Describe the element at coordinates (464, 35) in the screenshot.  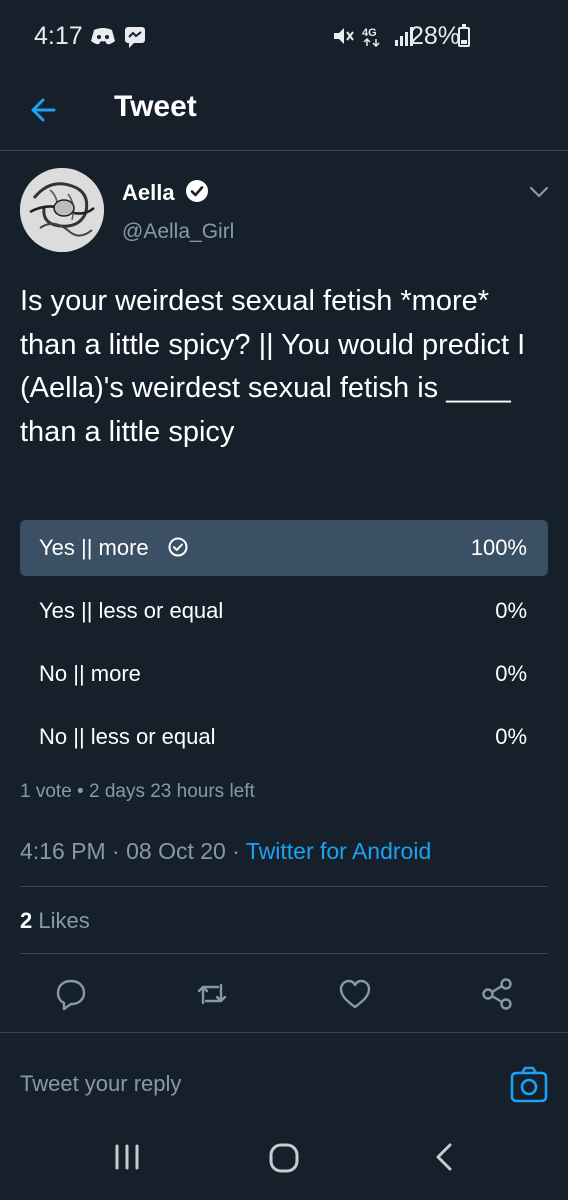
I see `battery-icon` at that location.